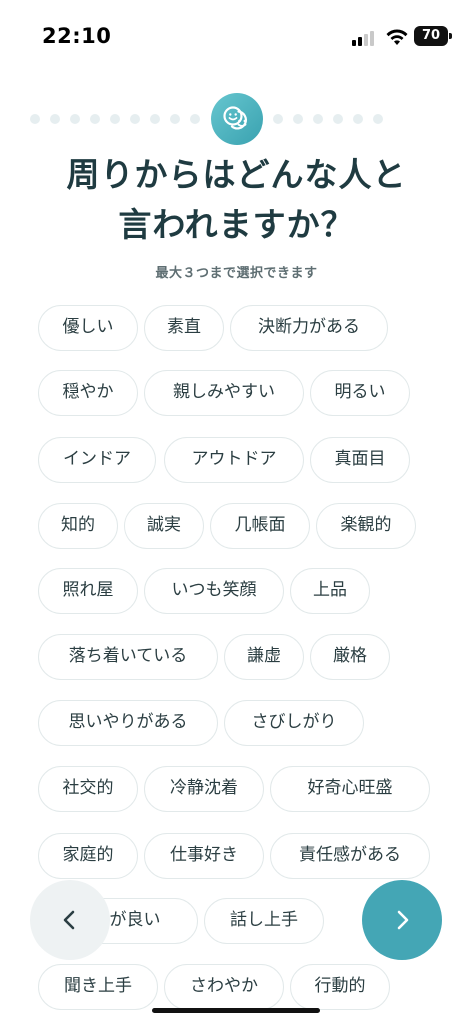 The image size is (473, 1024). Describe the element at coordinates (224, 393) in the screenshot. I see `option-chip: 親しみやすい` at that location.